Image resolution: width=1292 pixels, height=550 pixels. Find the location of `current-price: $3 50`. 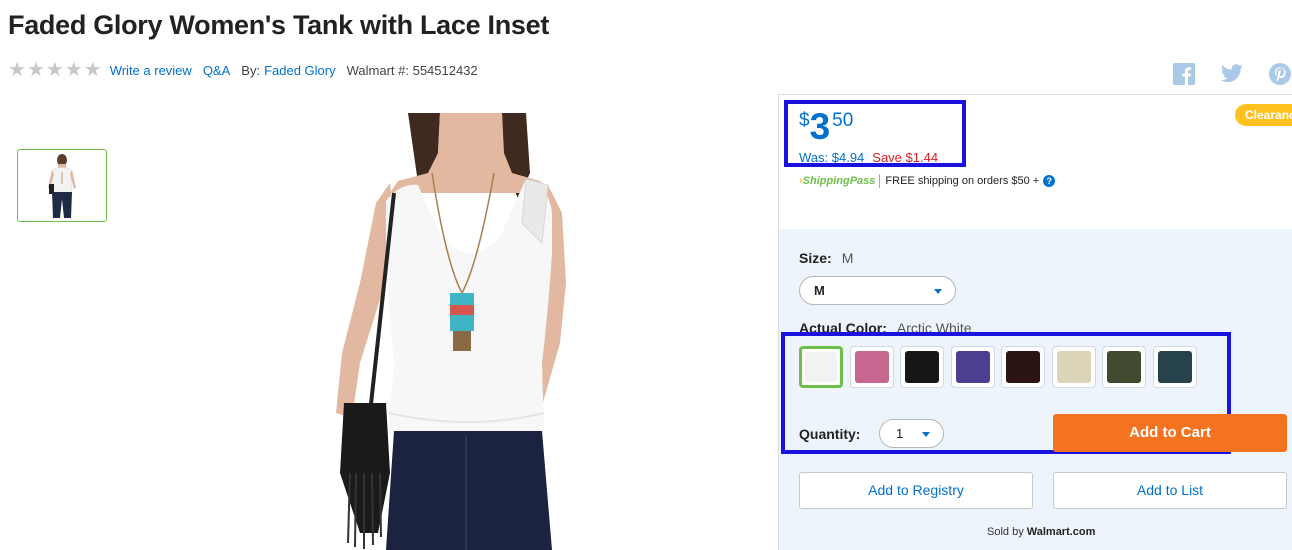

current-price: $3 50 is located at coordinates (826, 127).